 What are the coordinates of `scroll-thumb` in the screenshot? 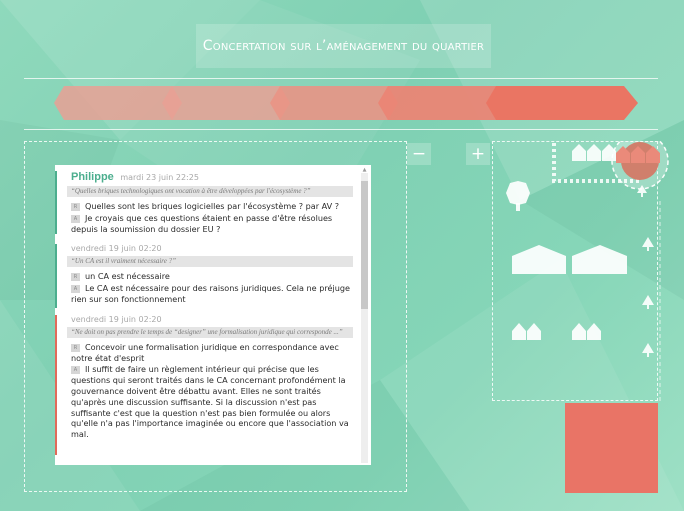 It's located at (364, 245).